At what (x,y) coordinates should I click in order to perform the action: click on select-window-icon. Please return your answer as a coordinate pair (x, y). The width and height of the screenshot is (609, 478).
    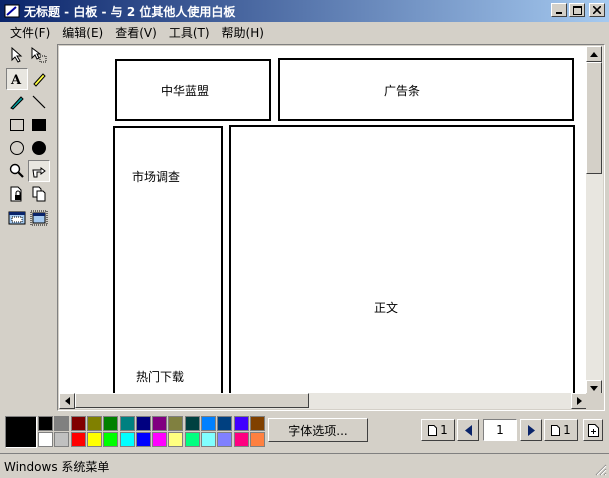
    Looking at the image, I should click on (39, 218).